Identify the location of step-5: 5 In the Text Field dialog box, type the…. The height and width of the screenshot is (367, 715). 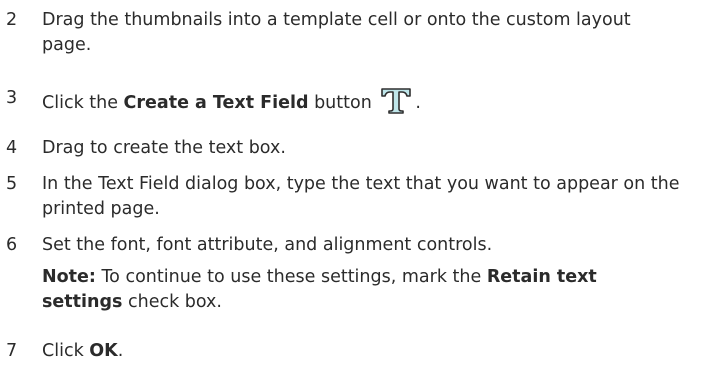
(359, 197).